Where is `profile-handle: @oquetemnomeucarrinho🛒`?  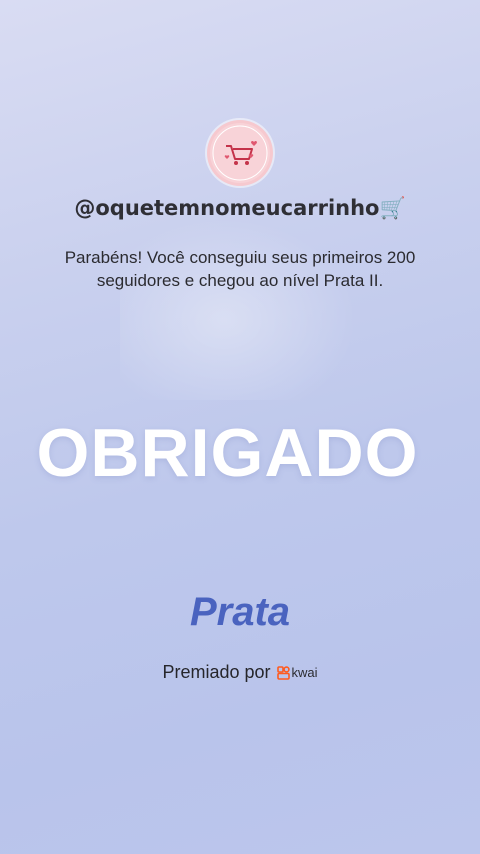 profile-handle: @oquetemnomeucarrinho🛒 is located at coordinates (240, 208).